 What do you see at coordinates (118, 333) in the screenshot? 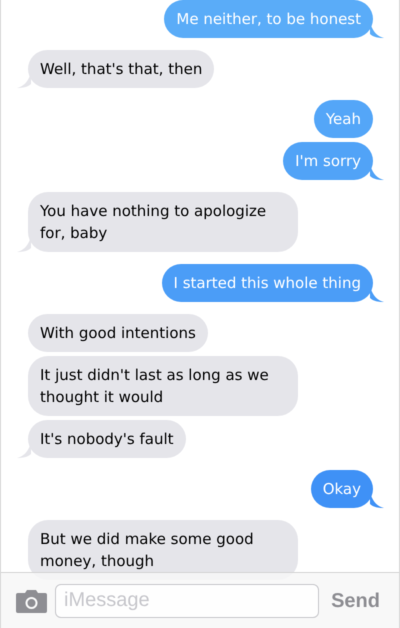
I see `message-bubble: With good intentions` at bounding box center [118, 333].